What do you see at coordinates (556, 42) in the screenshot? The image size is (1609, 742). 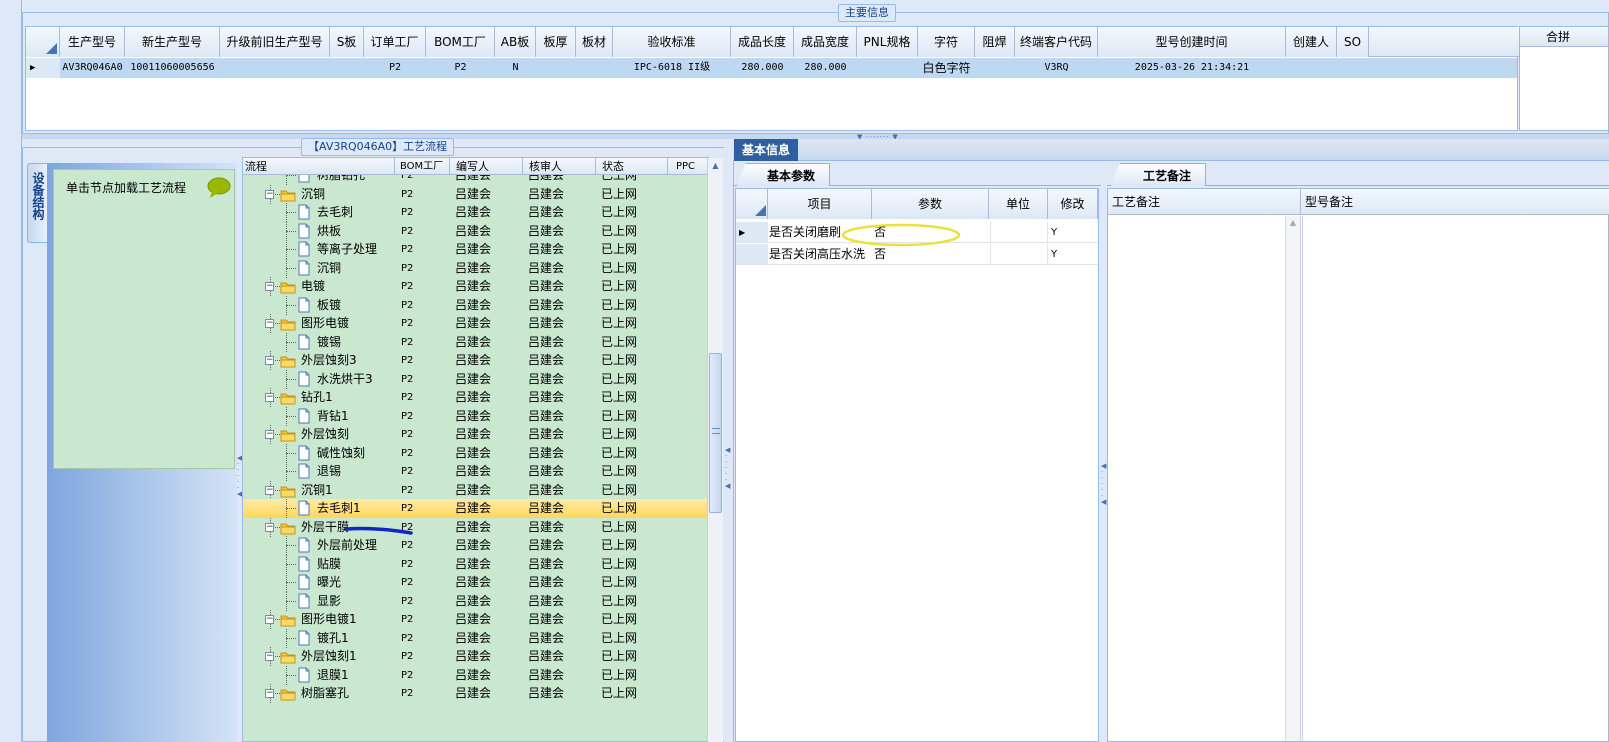 I see `col-header: 板厚` at bounding box center [556, 42].